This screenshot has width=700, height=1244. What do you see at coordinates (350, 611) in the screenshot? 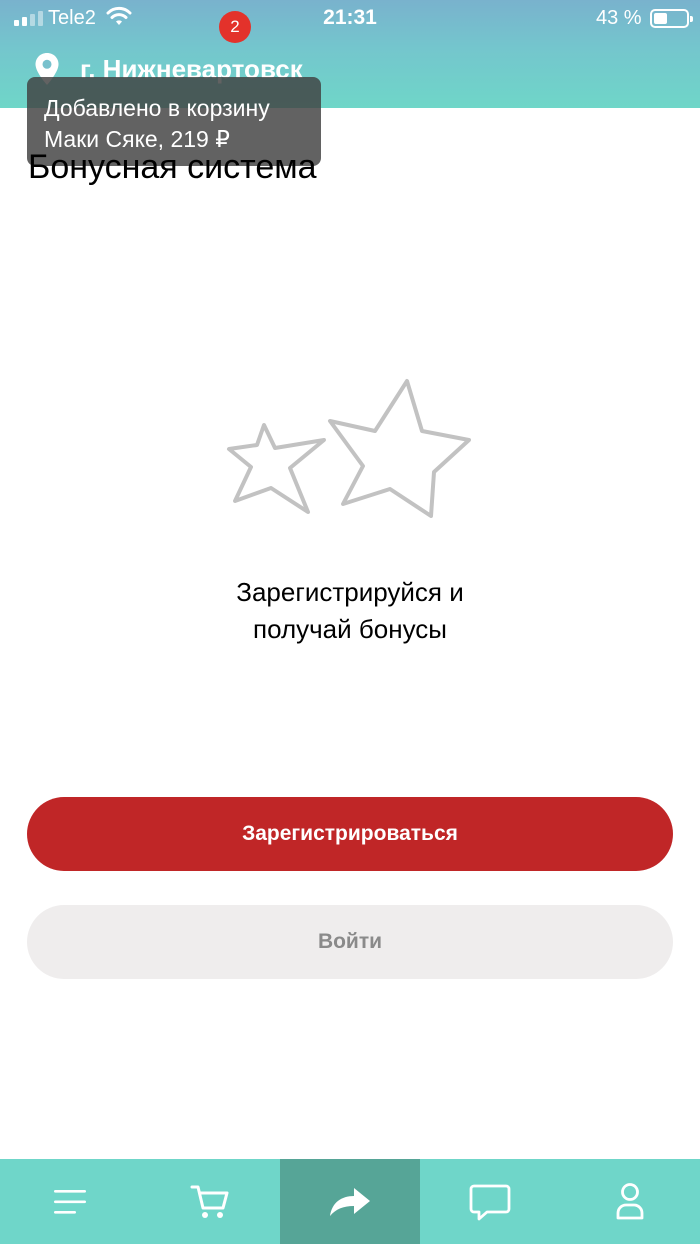
I see `promo-text: Зарегистрируйся и получай бонусы` at bounding box center [350, 611].